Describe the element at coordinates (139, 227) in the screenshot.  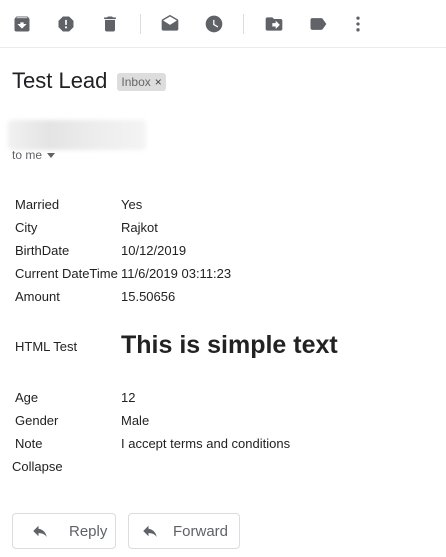
I see `field-value-city: Rajkot` at that location.